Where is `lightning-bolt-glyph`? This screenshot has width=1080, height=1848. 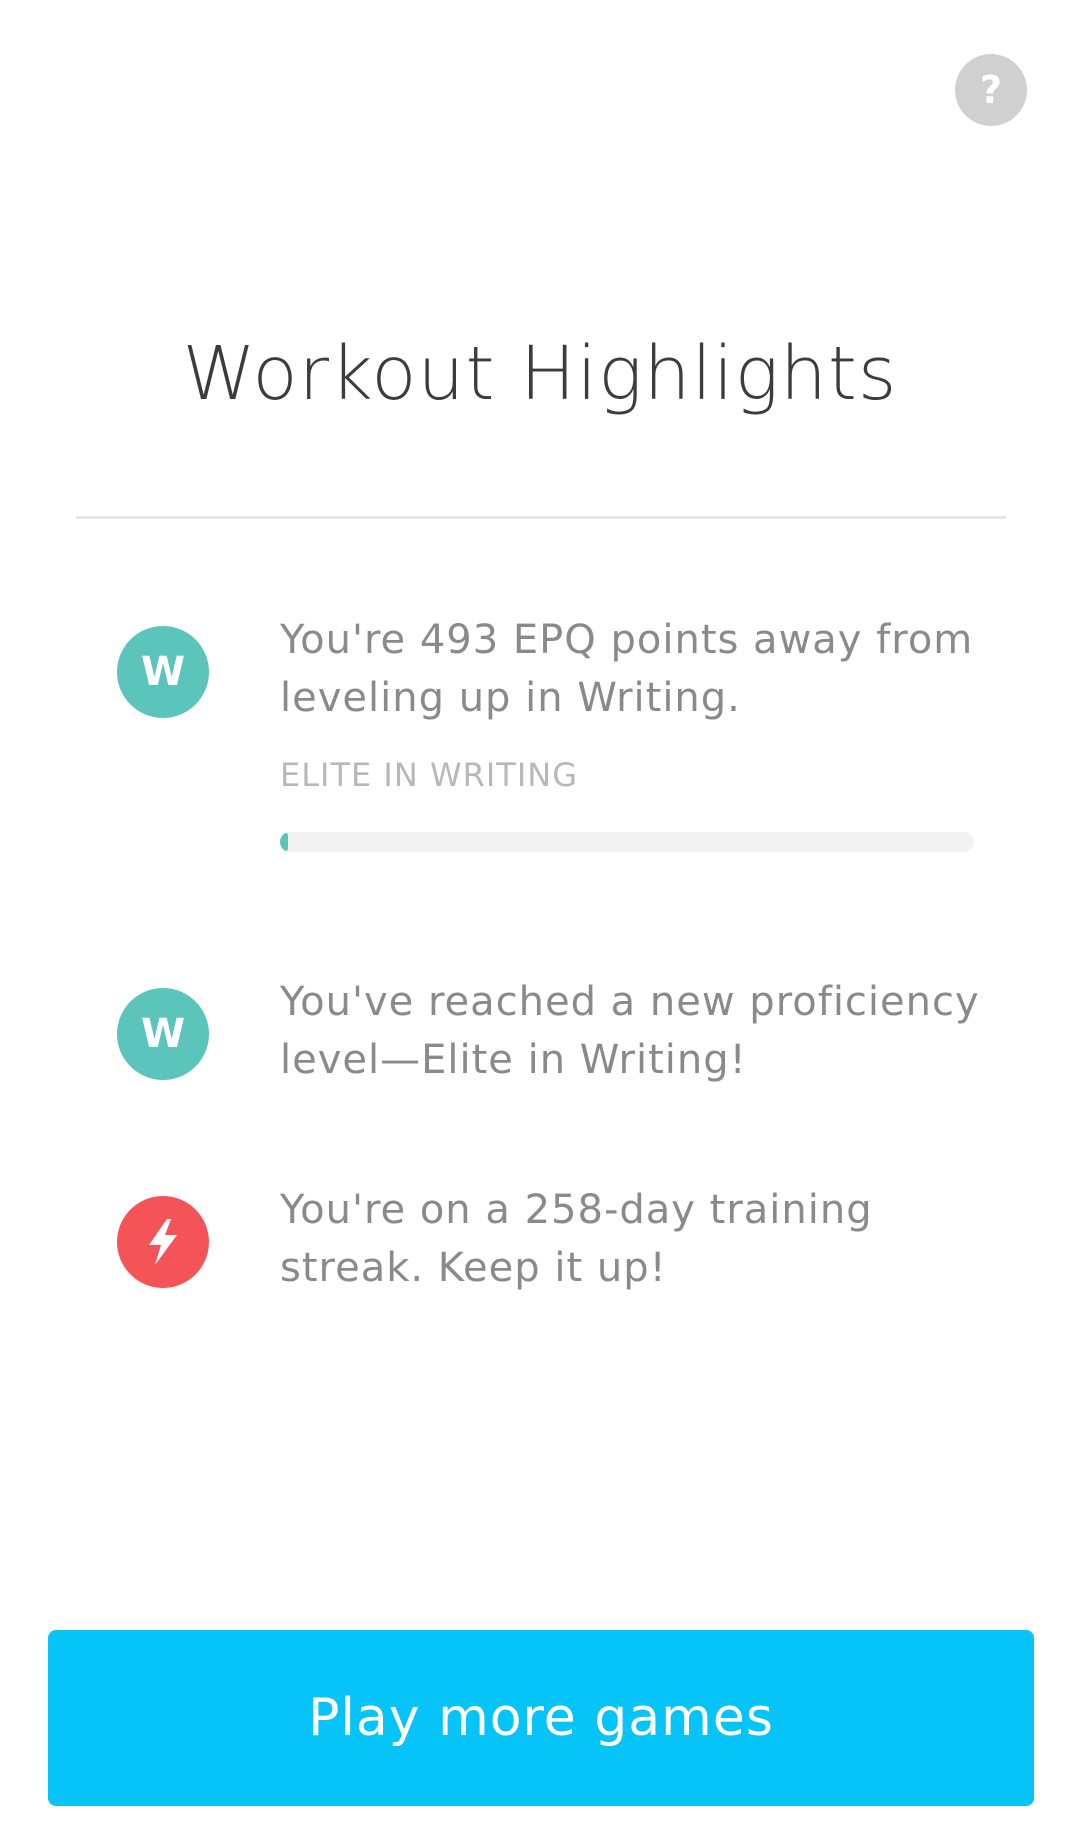
lightning-bolt-glyph is located at coordinates (163, 1242).